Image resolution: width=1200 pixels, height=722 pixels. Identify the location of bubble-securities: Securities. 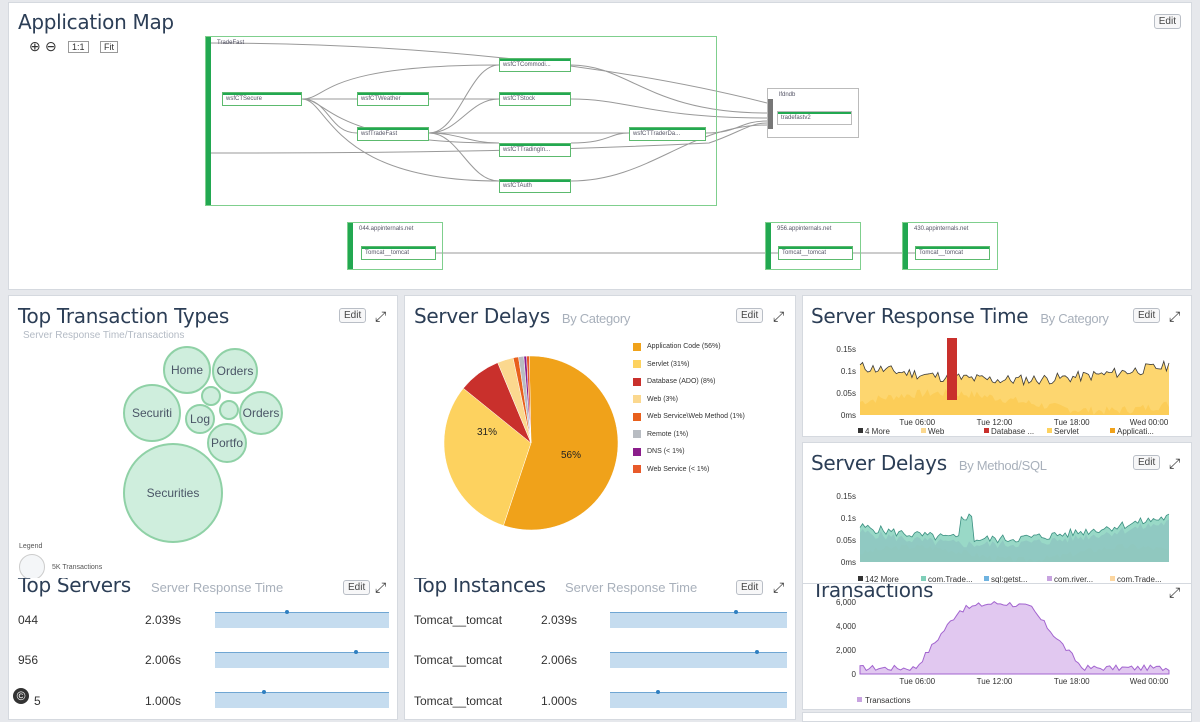
(173, 493).